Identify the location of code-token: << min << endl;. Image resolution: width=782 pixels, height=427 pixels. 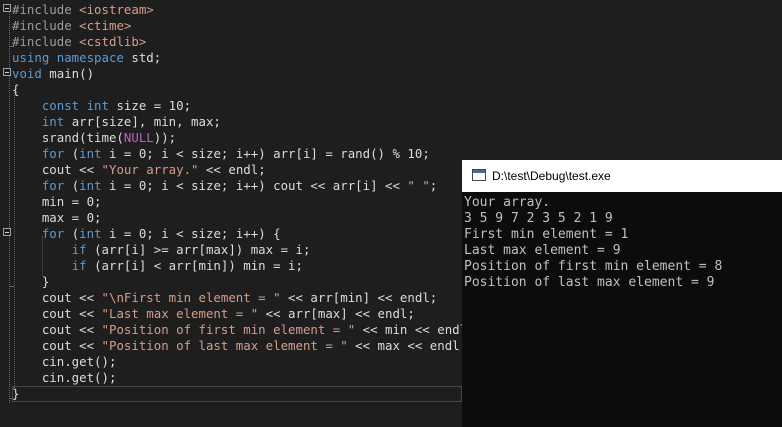
(415, 329).